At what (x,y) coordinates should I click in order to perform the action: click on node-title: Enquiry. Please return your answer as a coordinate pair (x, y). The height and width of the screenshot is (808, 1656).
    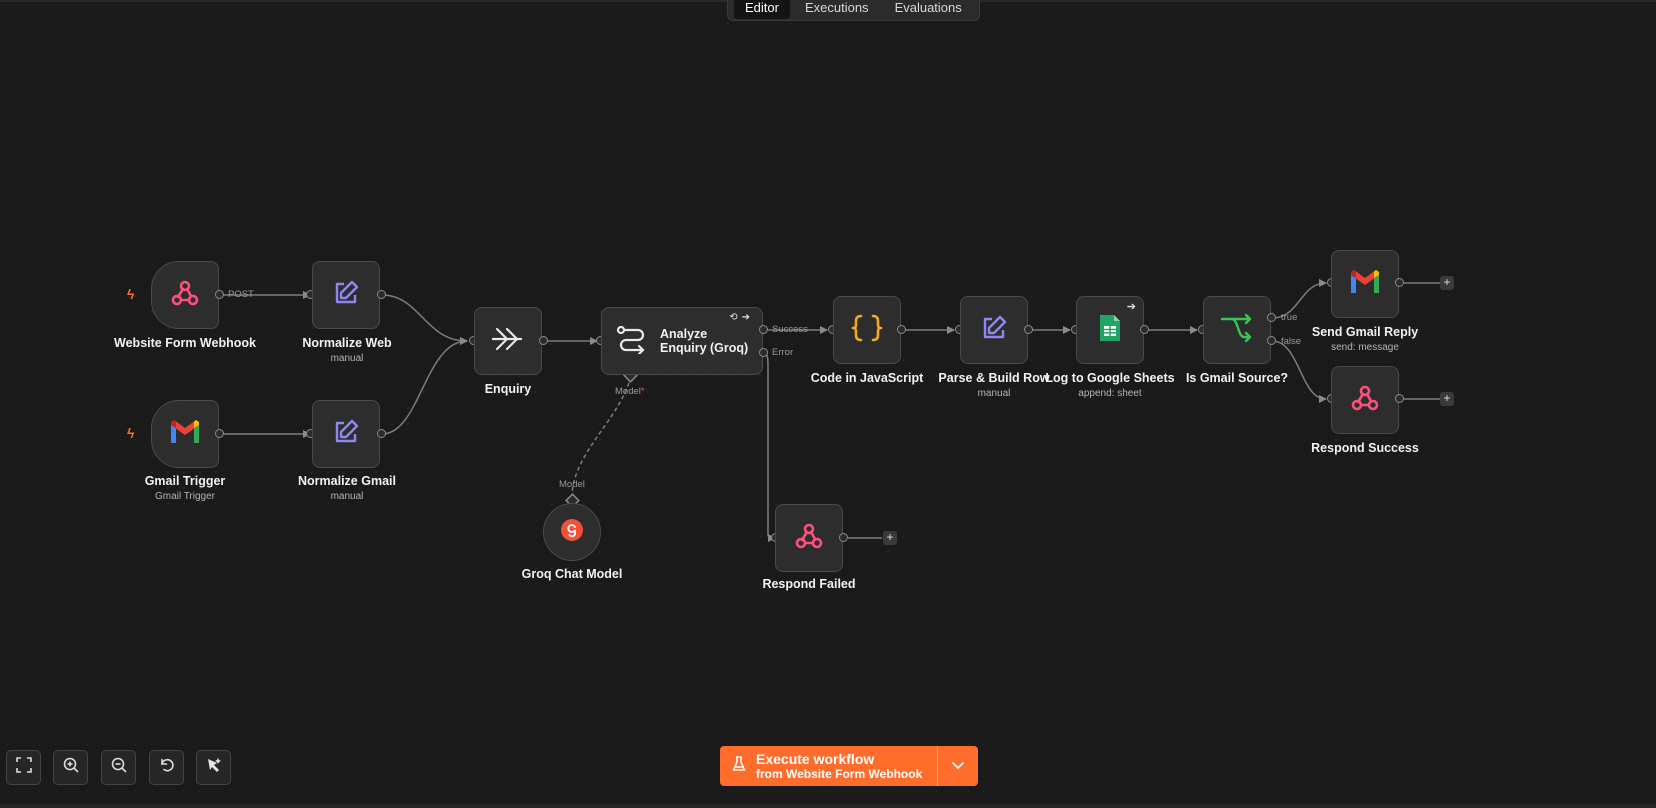
    Looking at the image, I should click on (508, 389).